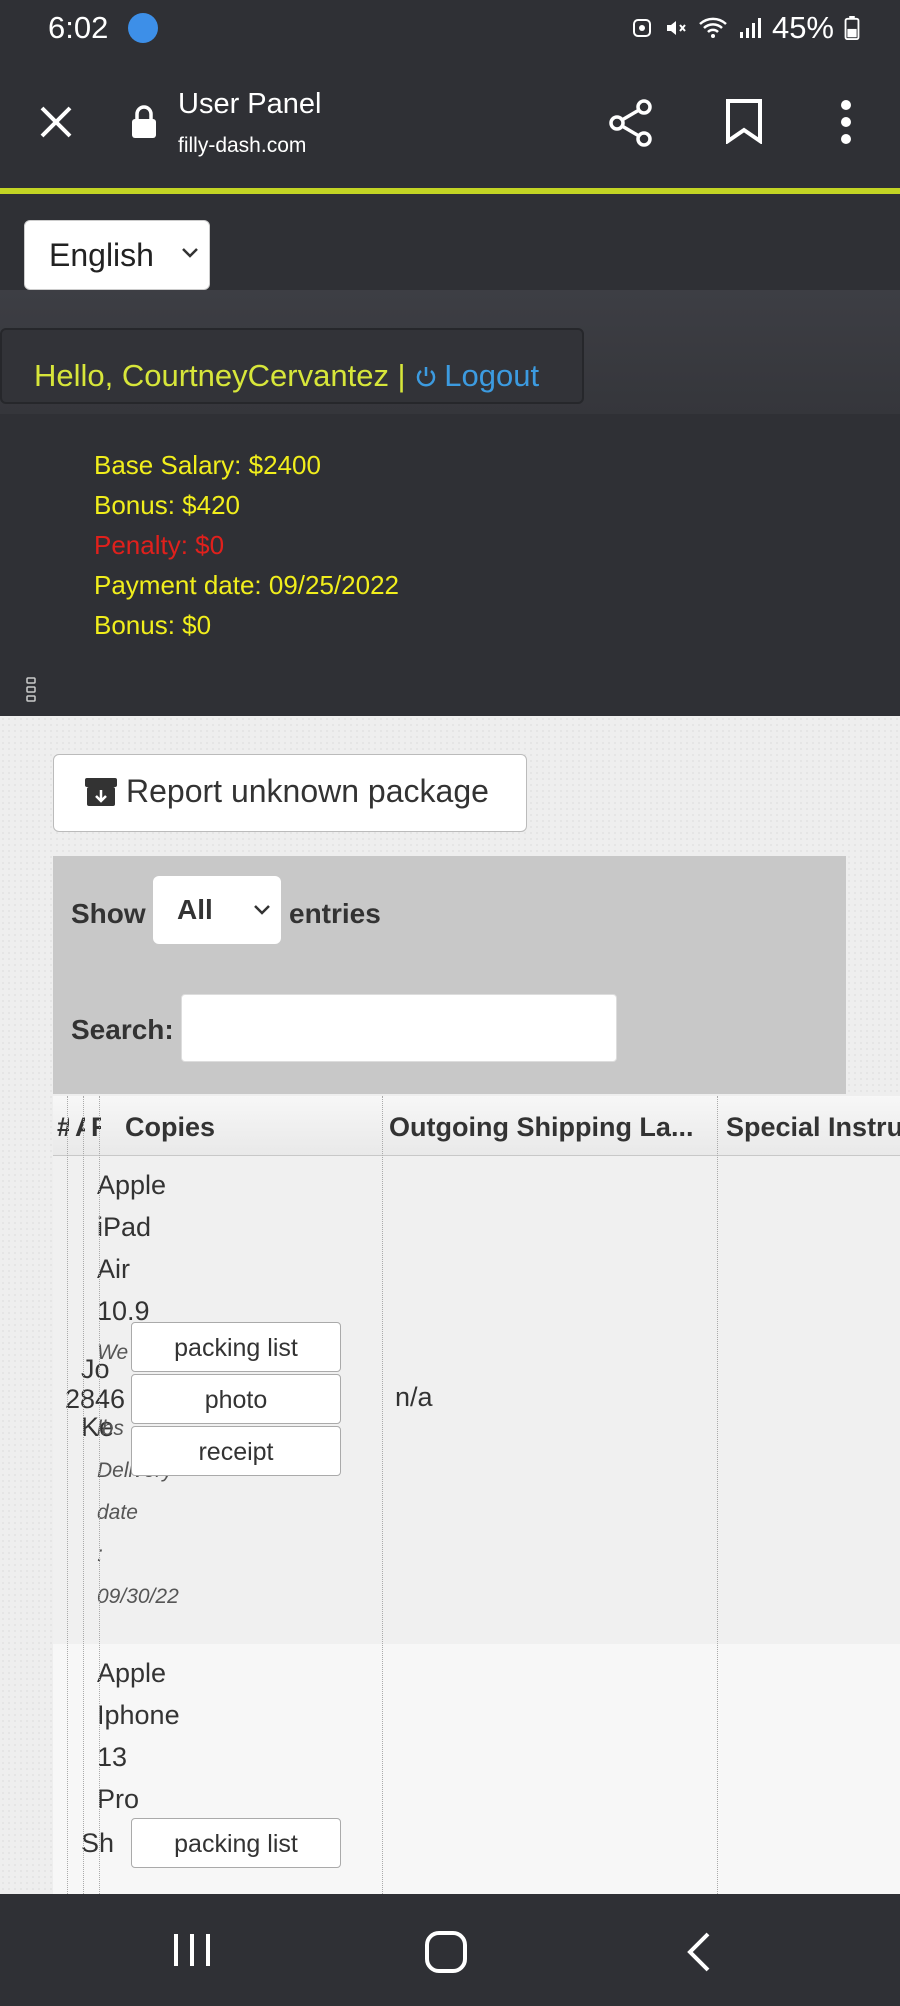 The width and height of the screenshot is (900, 2006). I want to click on report-button-label: Report unknown package, so click(307, 791).